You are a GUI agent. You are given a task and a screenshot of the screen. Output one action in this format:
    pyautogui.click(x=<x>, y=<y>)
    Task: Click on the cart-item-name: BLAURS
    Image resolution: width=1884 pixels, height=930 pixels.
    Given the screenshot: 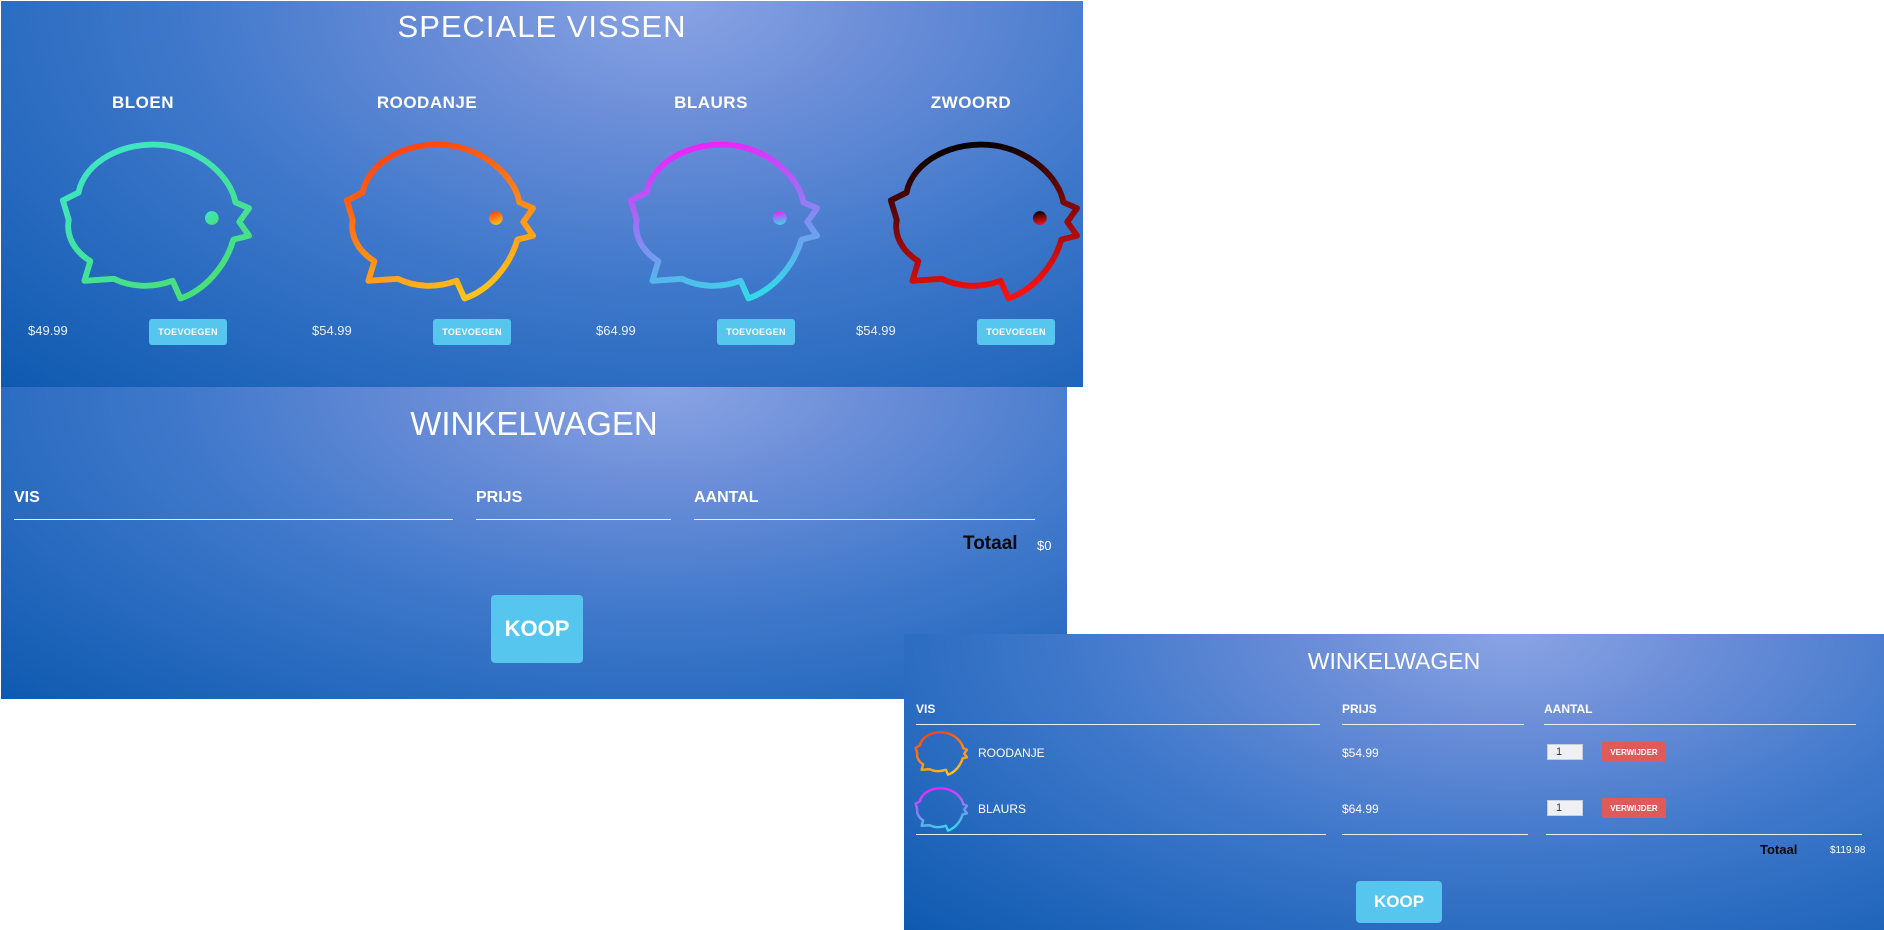 What is the action you would take?
    pyautogui.click(x=1002, y=809)
    